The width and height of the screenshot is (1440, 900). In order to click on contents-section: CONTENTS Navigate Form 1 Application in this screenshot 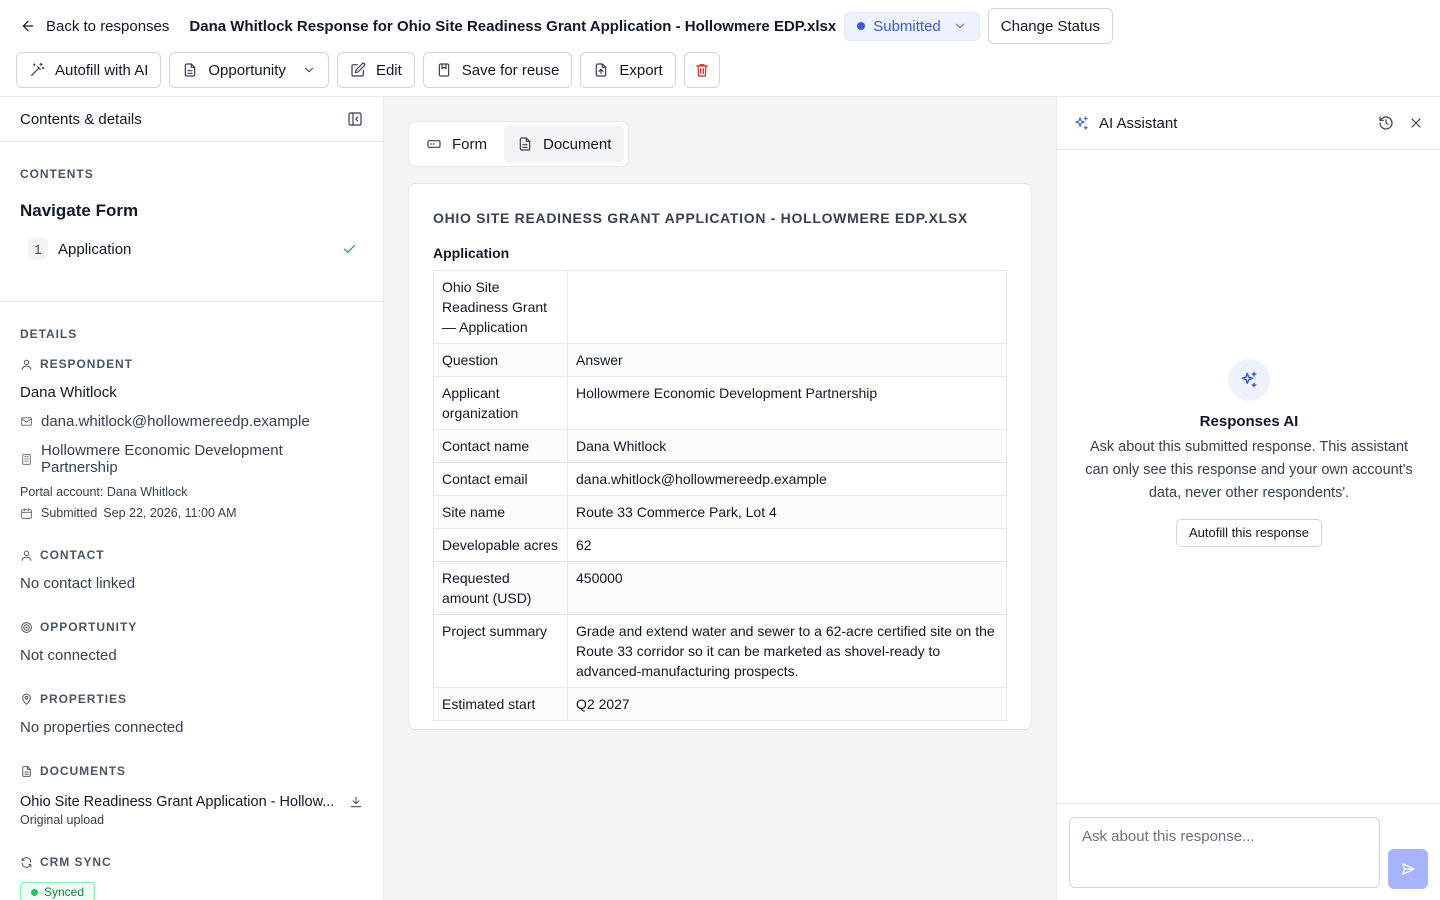, I will do `click(191, 222)`.